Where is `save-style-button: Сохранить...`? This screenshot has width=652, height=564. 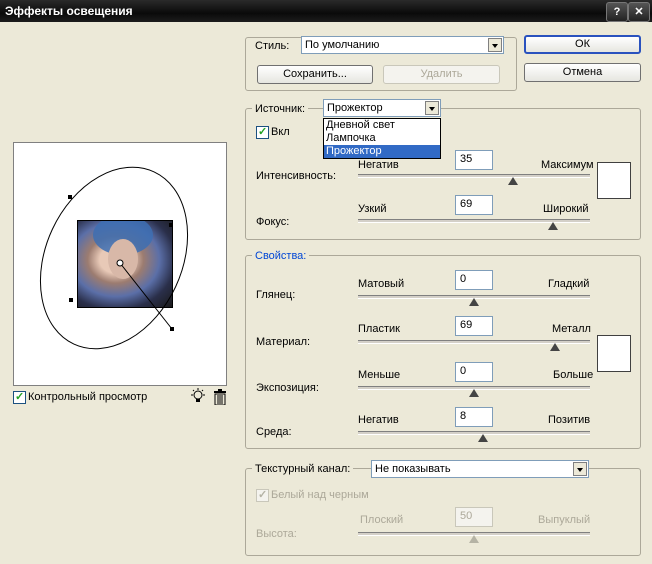 save-style-button: Сохранить... is located at coordinates (315, 74).